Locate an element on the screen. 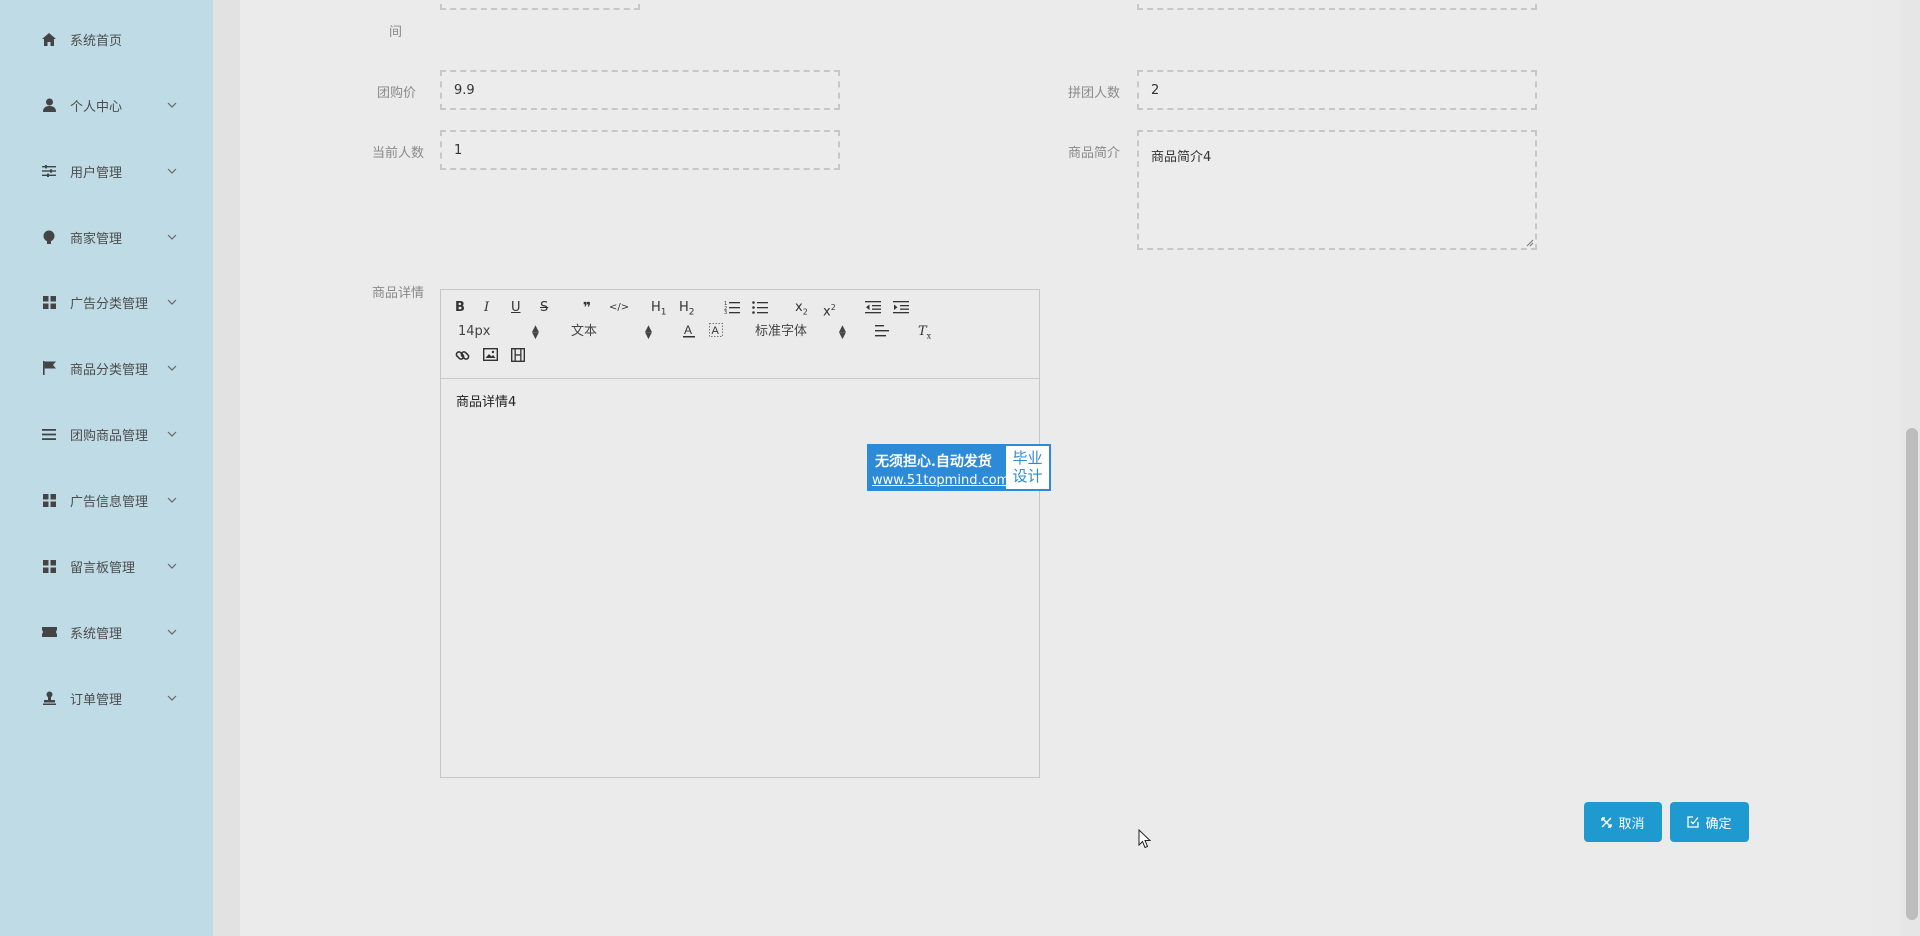  editor-content: 商品详情4 is located at coordinates (486, 400).